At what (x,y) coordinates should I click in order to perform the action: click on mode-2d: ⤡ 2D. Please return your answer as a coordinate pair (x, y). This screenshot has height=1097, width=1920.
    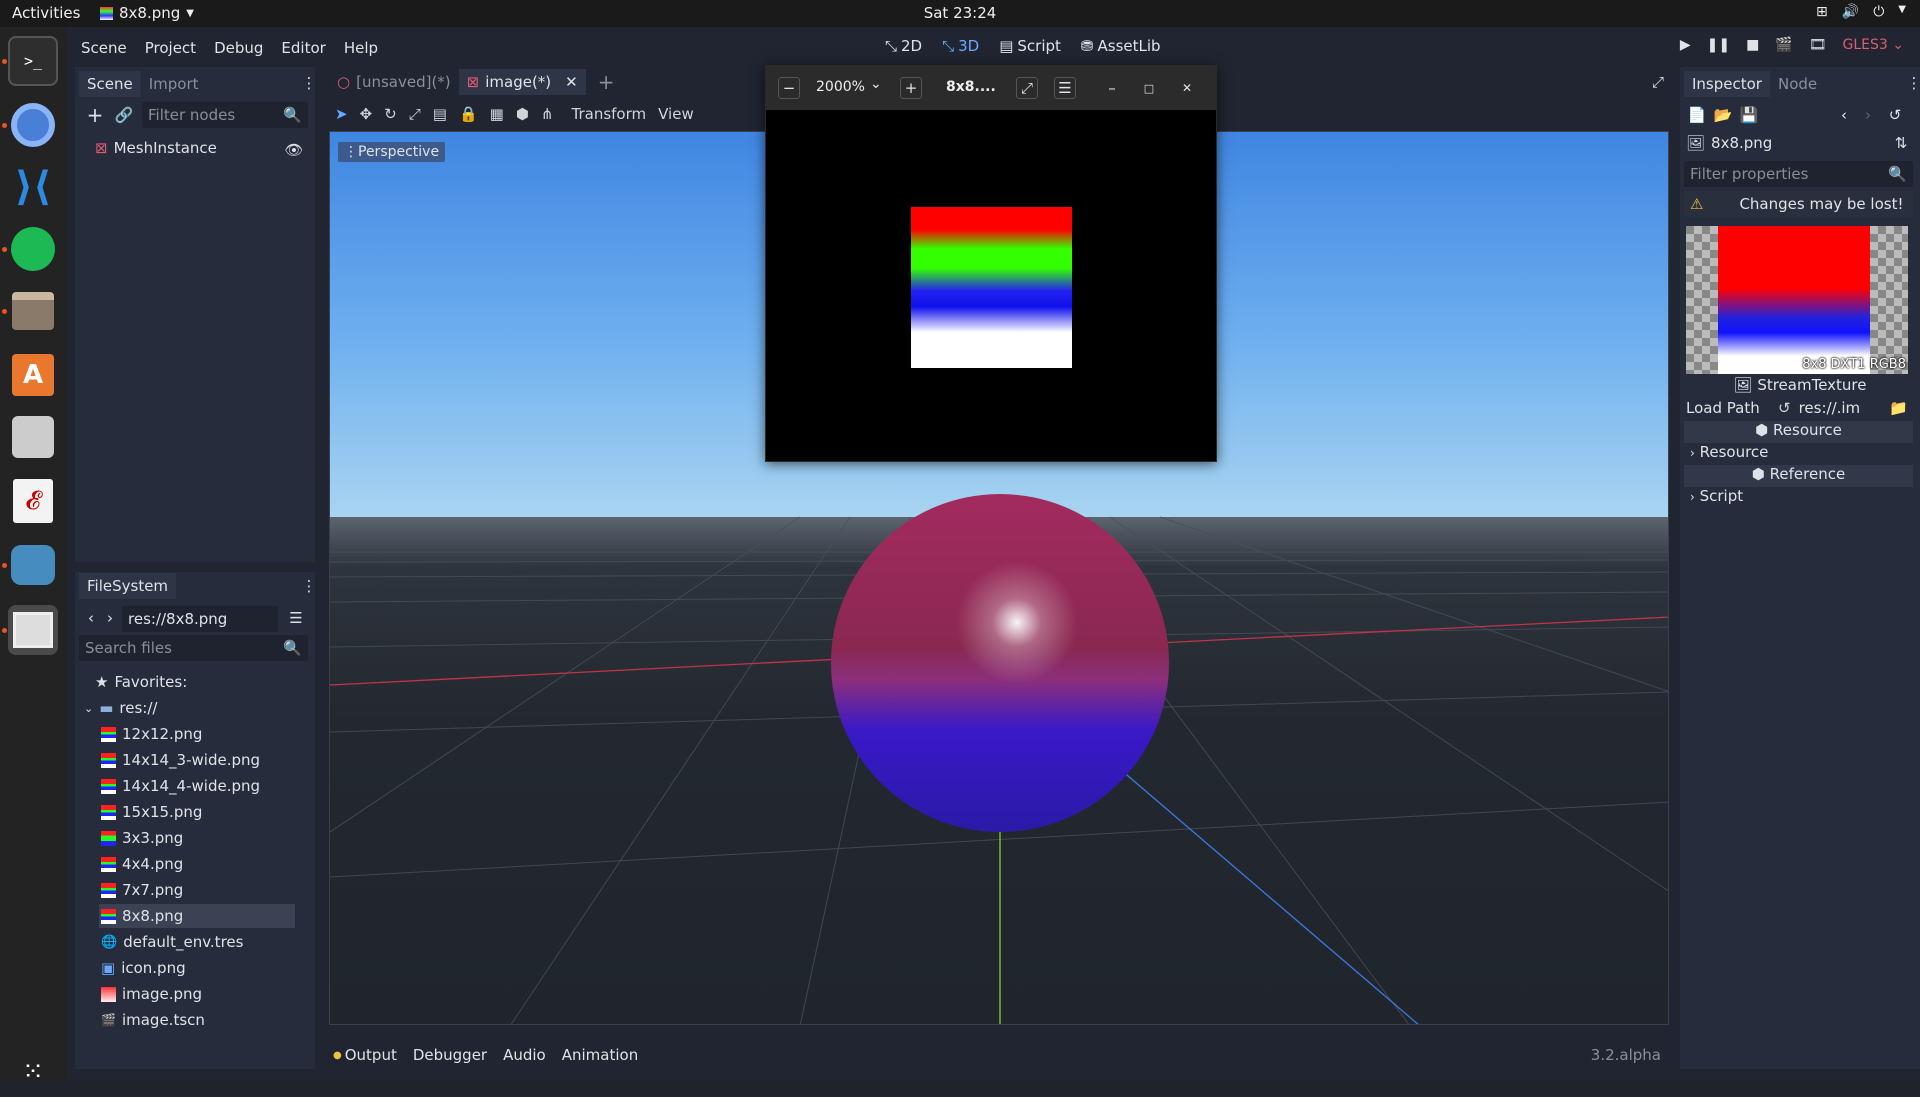
    Looking at the image, I should click on (903, 46).